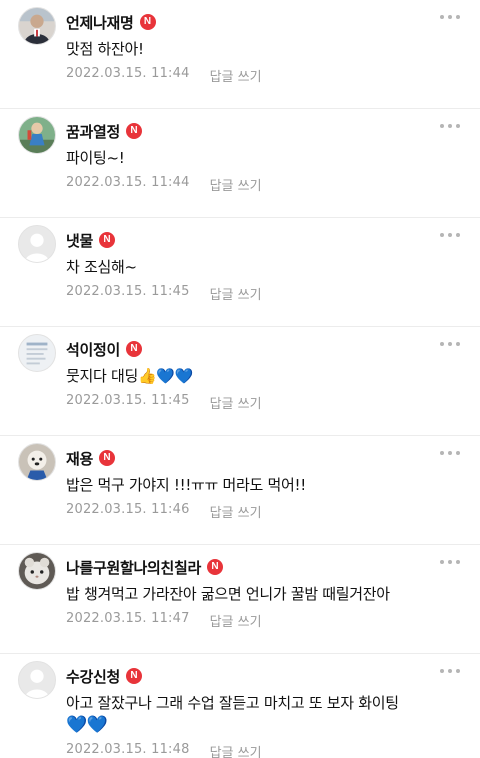 This screenshot has height=758, width=480. I want to click on comment-date: 2022.03.15. 11:47, so click(128, 618).